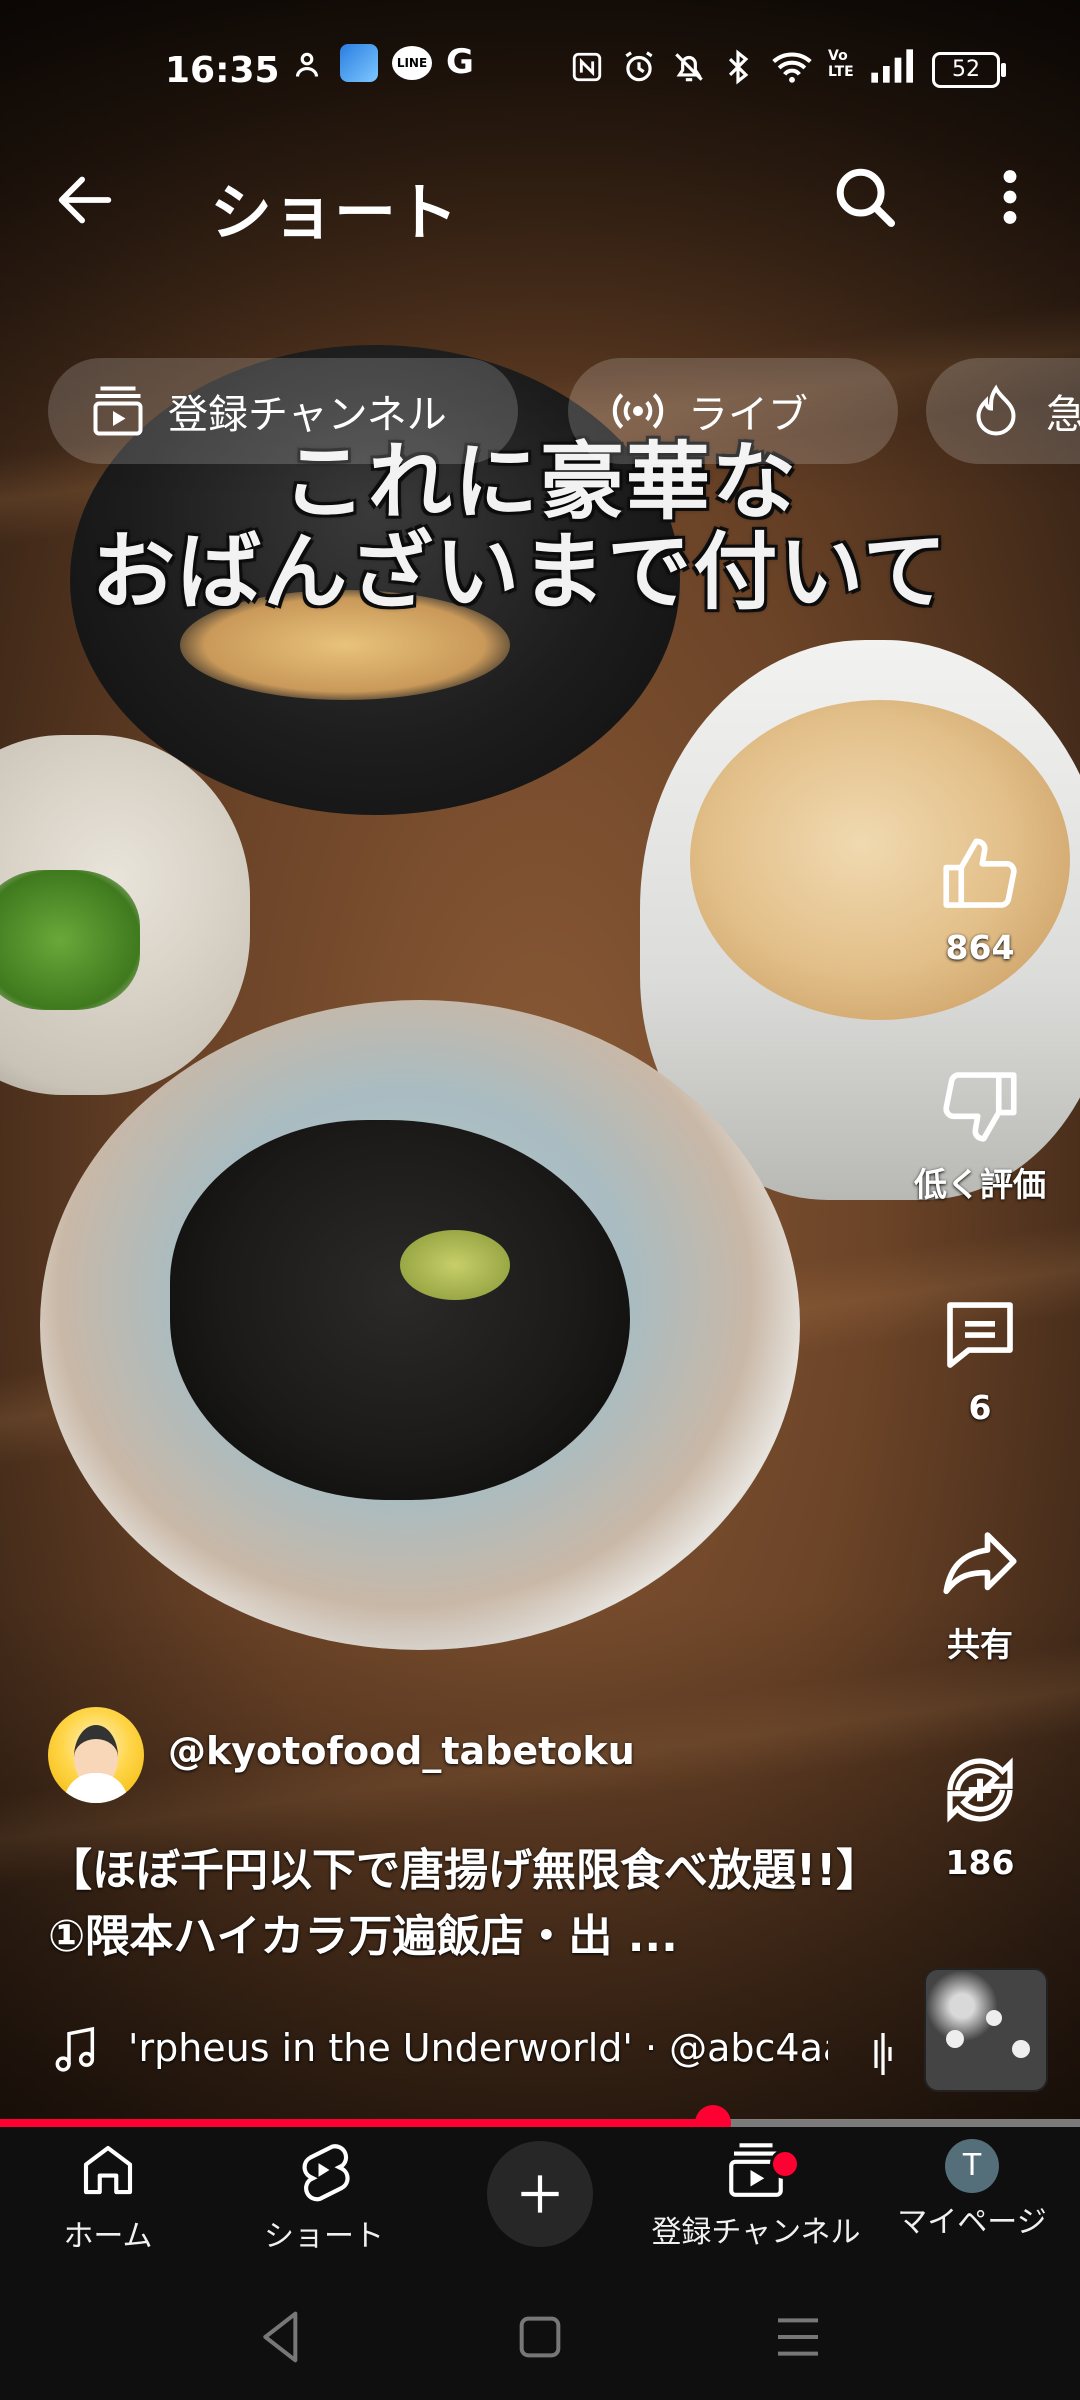 The image size is (1080, 2400). I want to click on system-home-icon, so click(540, 2337).